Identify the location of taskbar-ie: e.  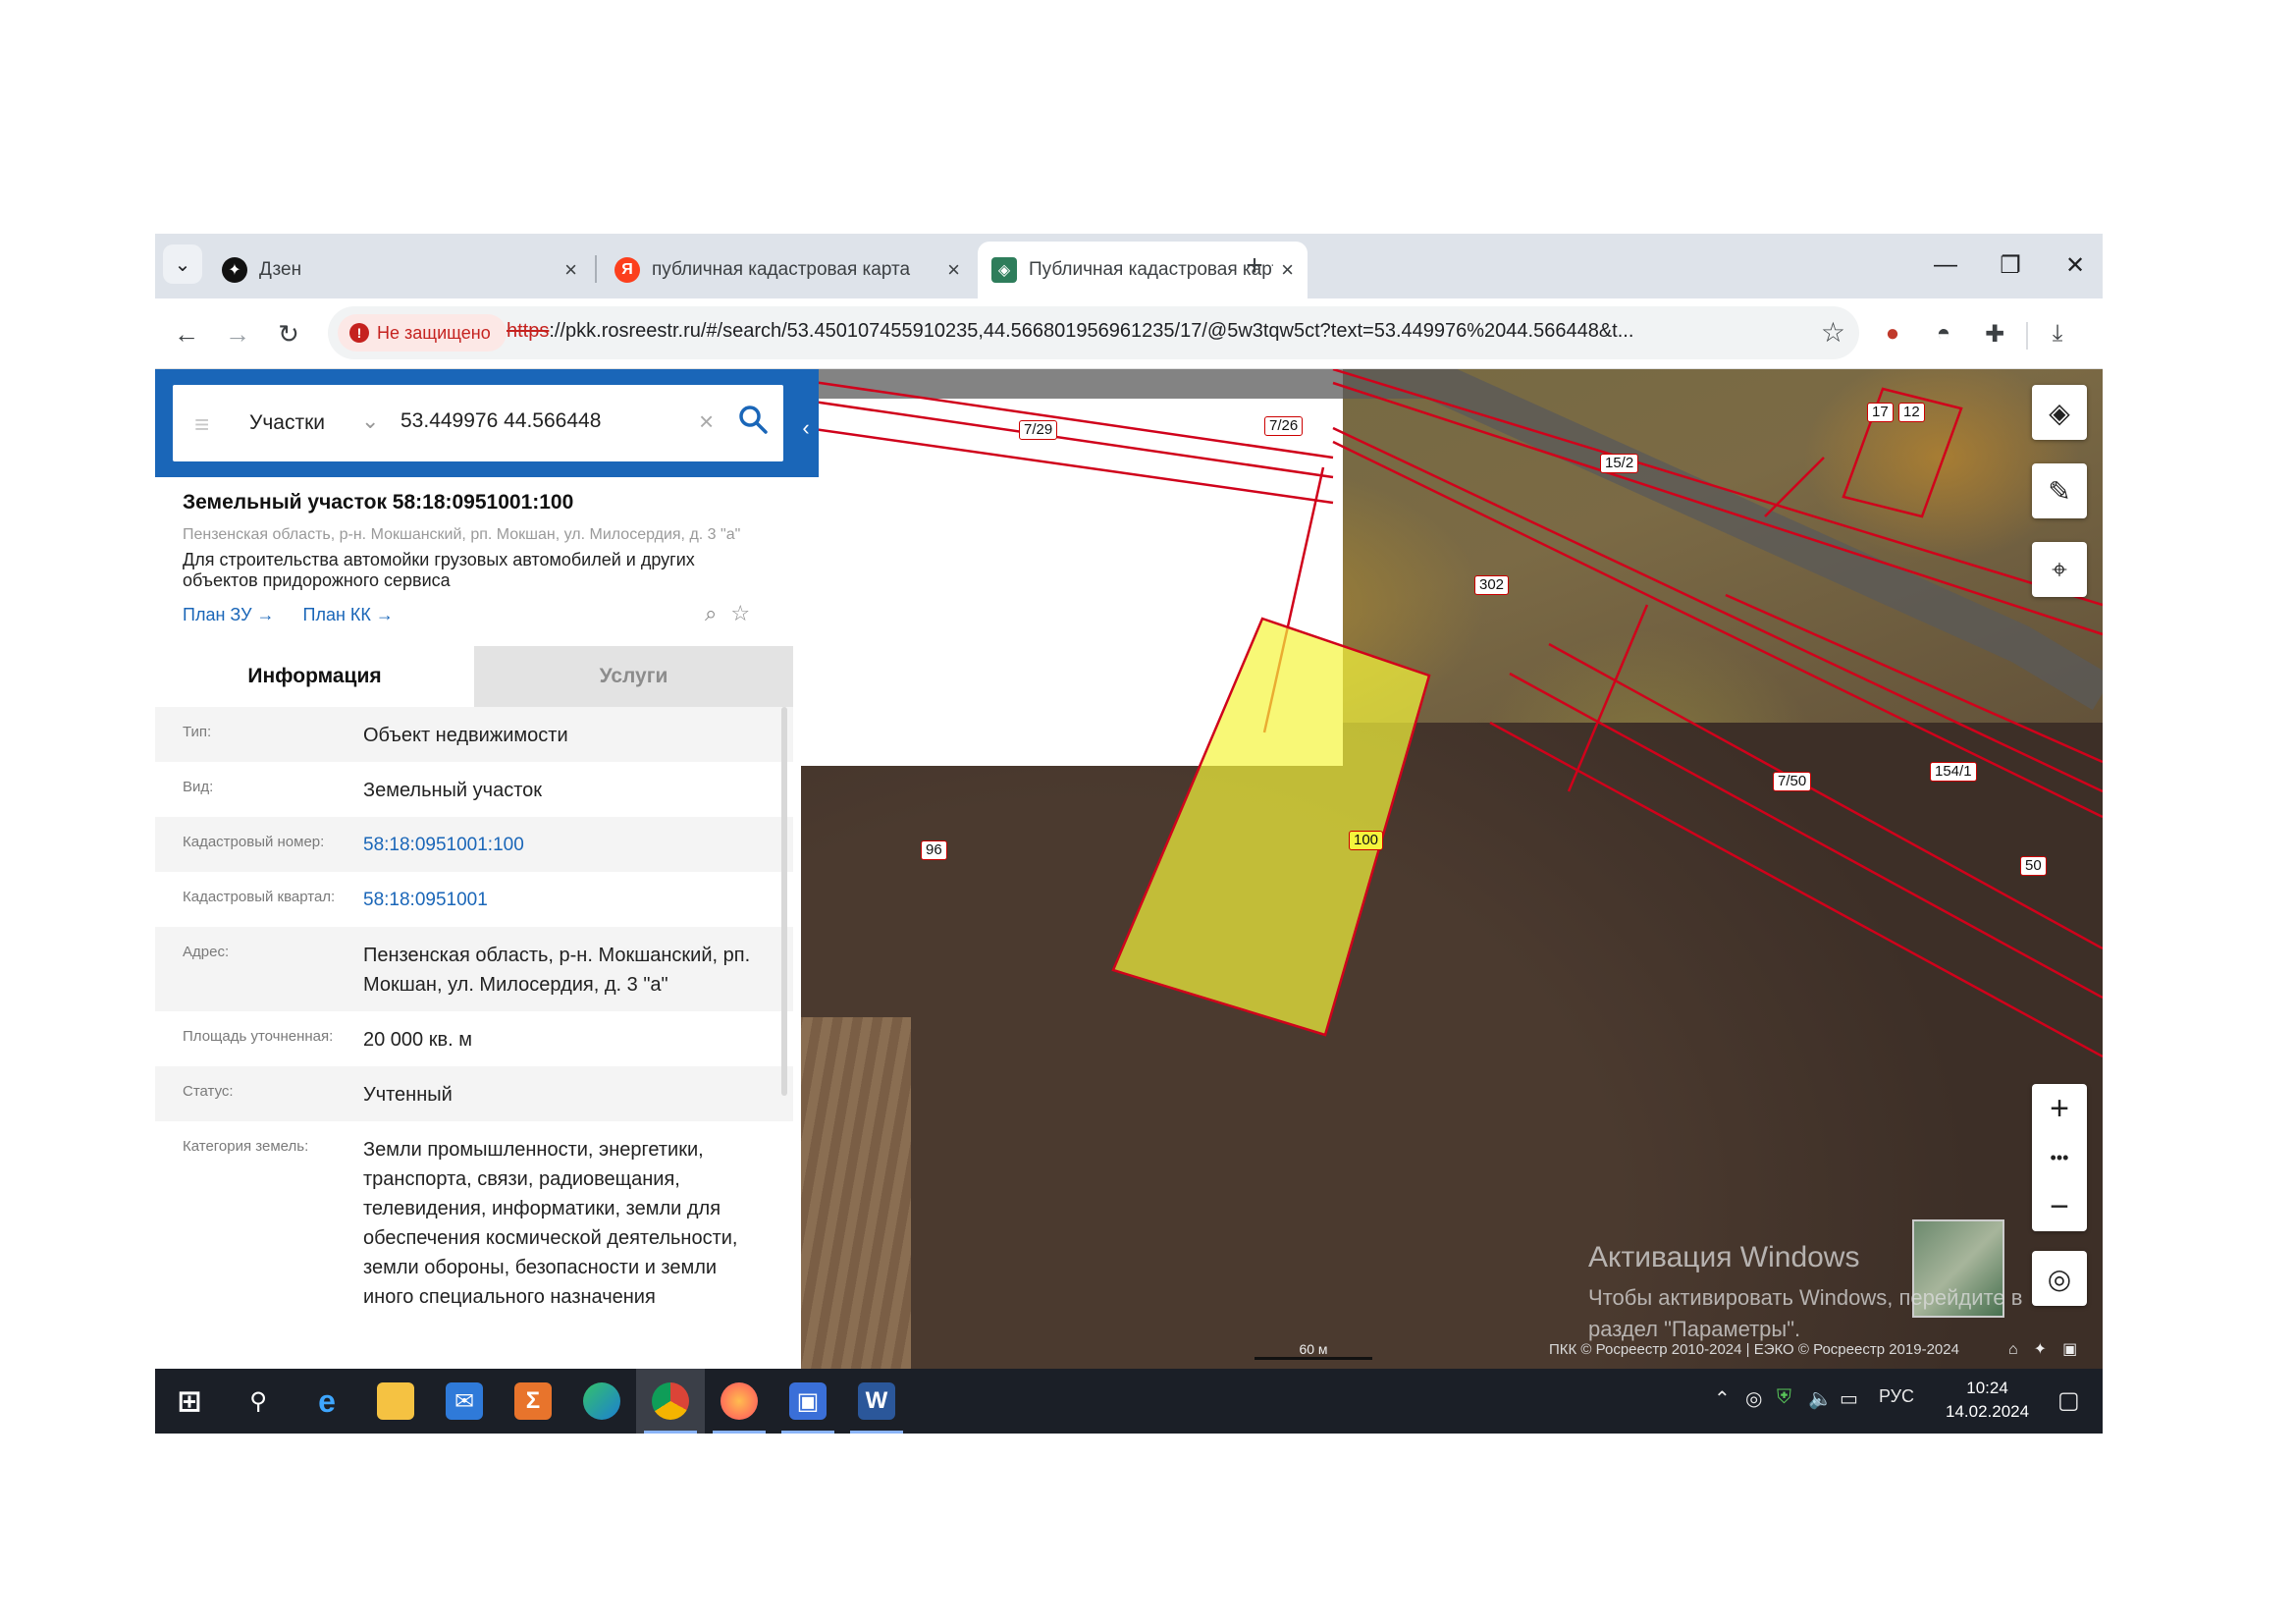
(327, 1401).